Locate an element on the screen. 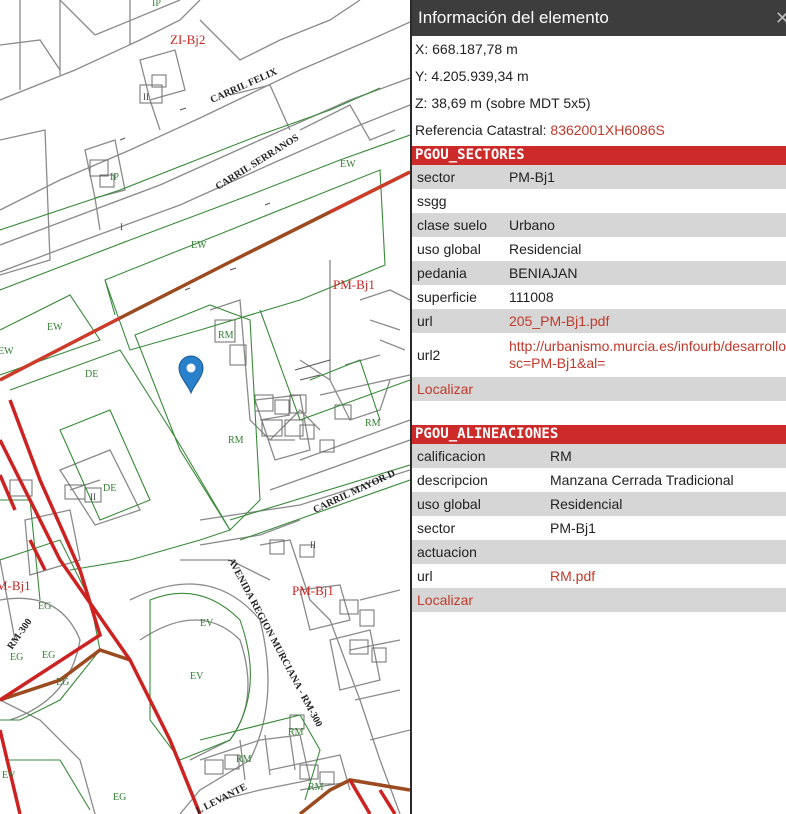 This screenshot has width=786, height=814. z-coordinate: Z: 38,69 m (sobre MDT 5x5) is located at coordinates (503, 103).